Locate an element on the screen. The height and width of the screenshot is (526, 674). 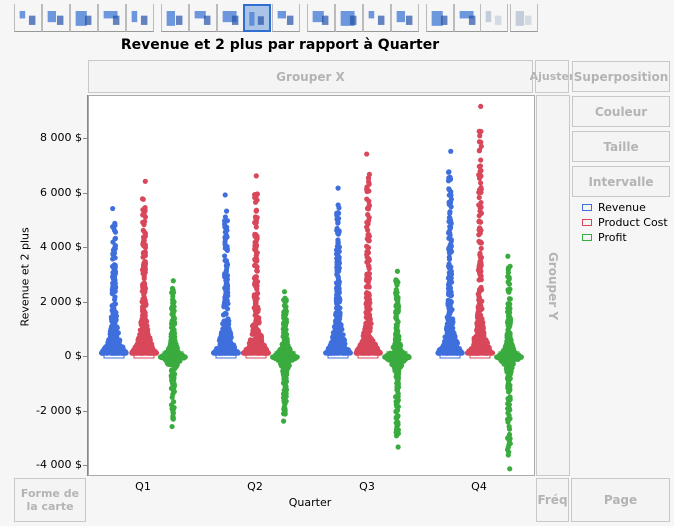
map-shape-zone: Forme de la carte is located at coordinates (50, 500).